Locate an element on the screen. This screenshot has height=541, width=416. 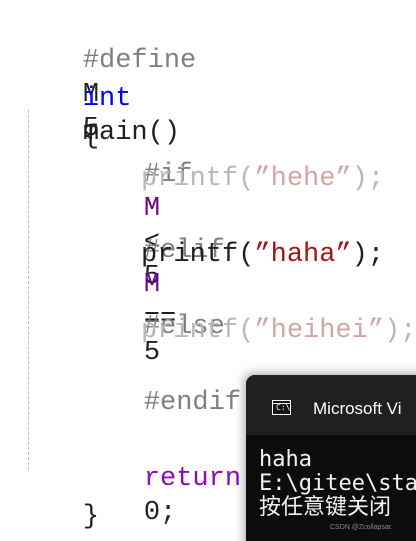
console-window-icon: C:\ is located at coordinates (281, 407).